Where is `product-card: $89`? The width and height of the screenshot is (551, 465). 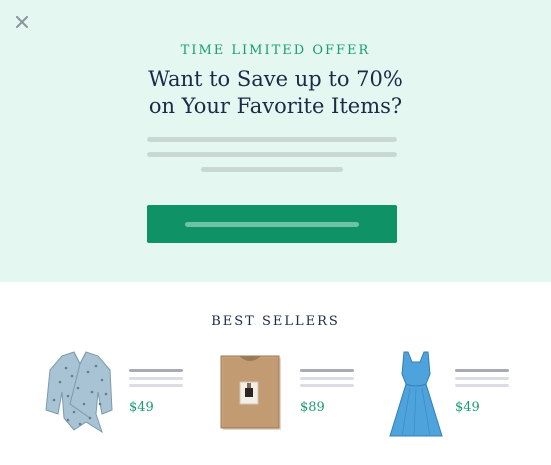
product-card: $89 is located at coordinates (283, 395).